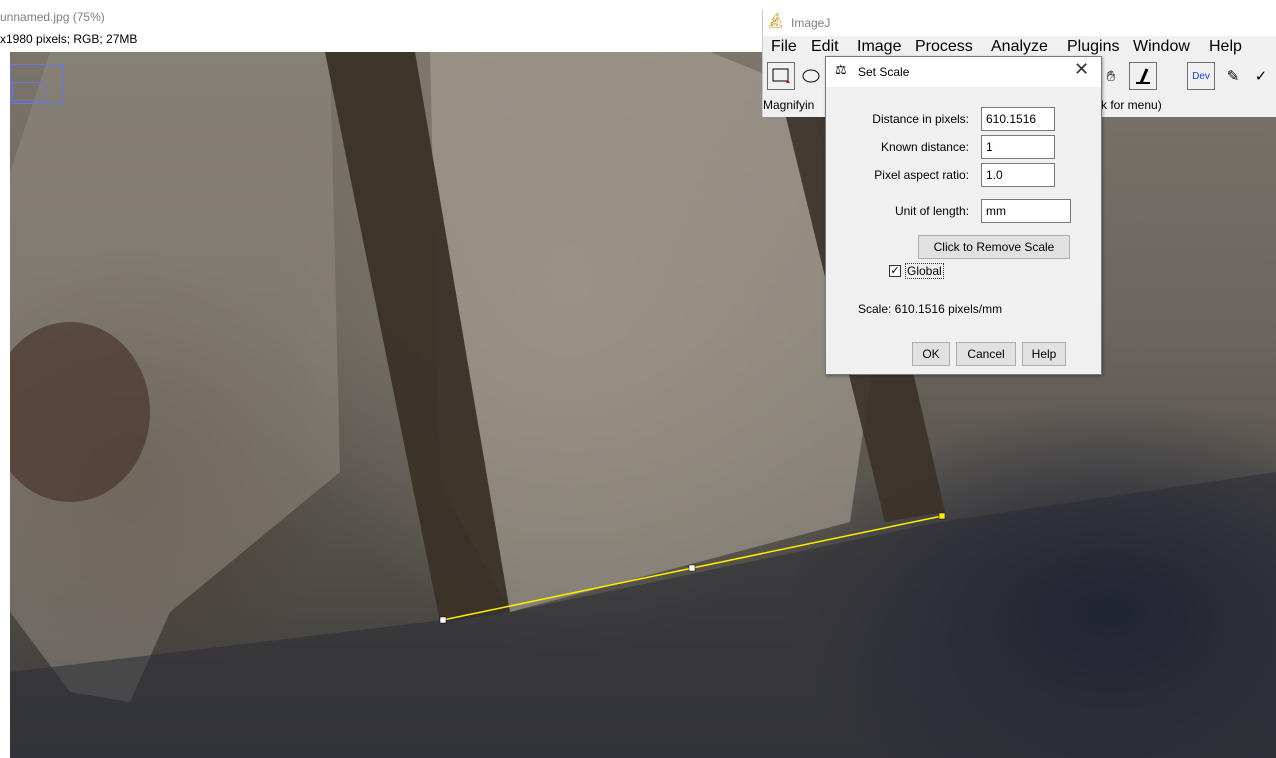 The width and height of the screenshot is (1276, 758). Describe the element at coordinates (692, 568) in the screenshot. I see `line-mid-handle` at that location.